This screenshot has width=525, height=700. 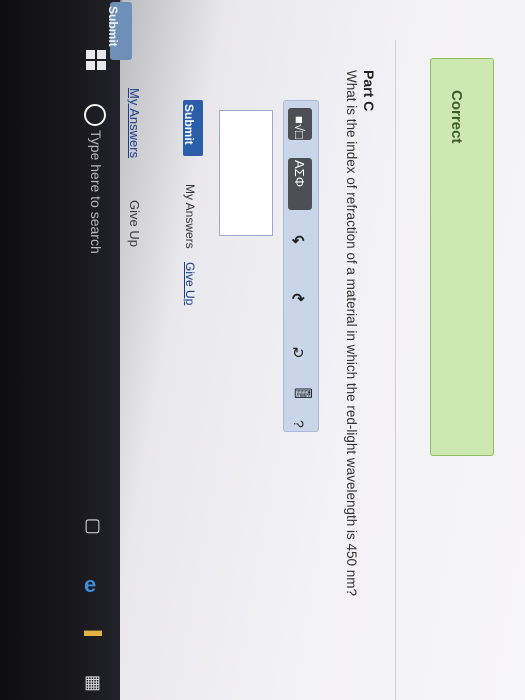 I want to click on undo-icon: ↶, so click(x=298, y=241).